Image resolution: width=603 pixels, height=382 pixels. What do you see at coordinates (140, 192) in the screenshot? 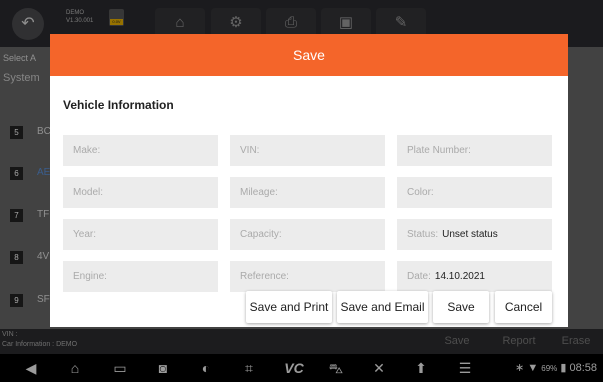
I see `model-field: Model:` at bounding box center [140, 192].